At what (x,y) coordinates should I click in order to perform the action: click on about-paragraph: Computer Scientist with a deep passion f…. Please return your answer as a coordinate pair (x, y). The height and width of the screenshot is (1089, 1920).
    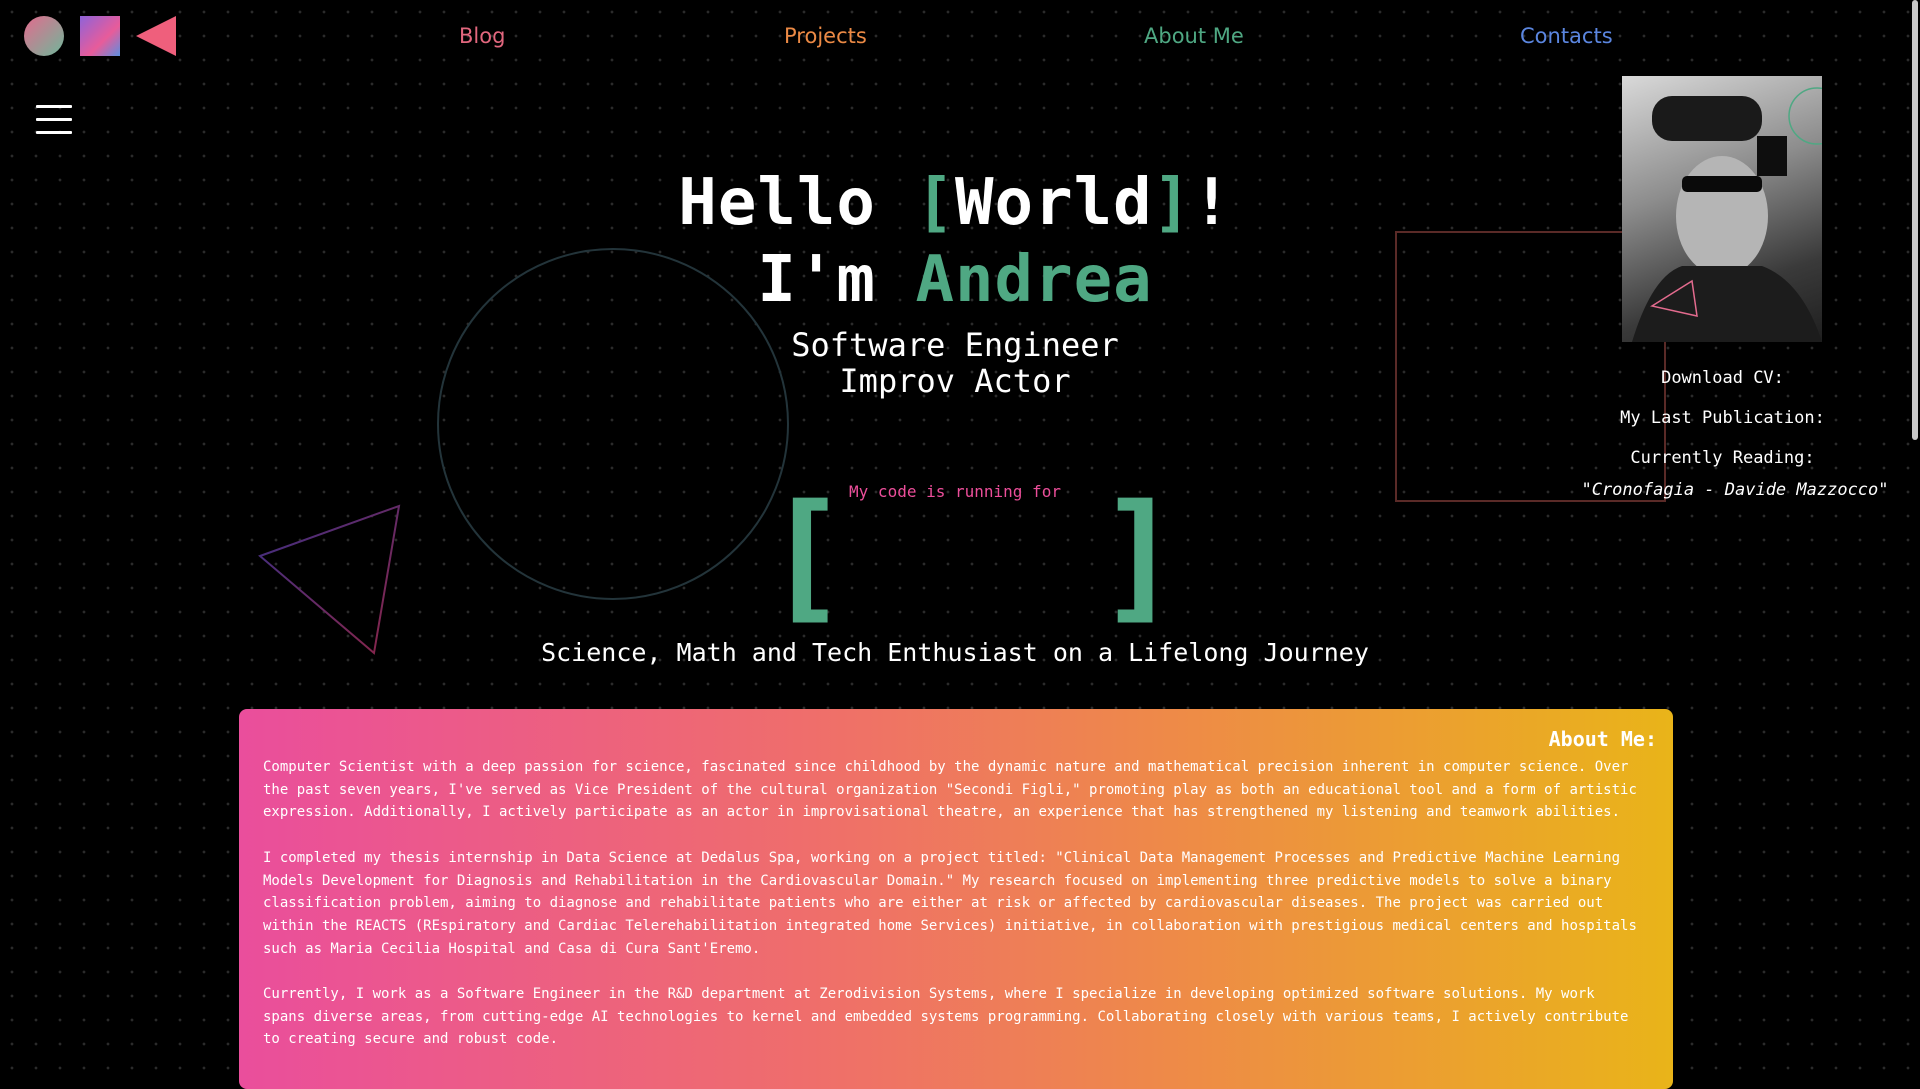
    Looking at the image, I should click on (950, 790).